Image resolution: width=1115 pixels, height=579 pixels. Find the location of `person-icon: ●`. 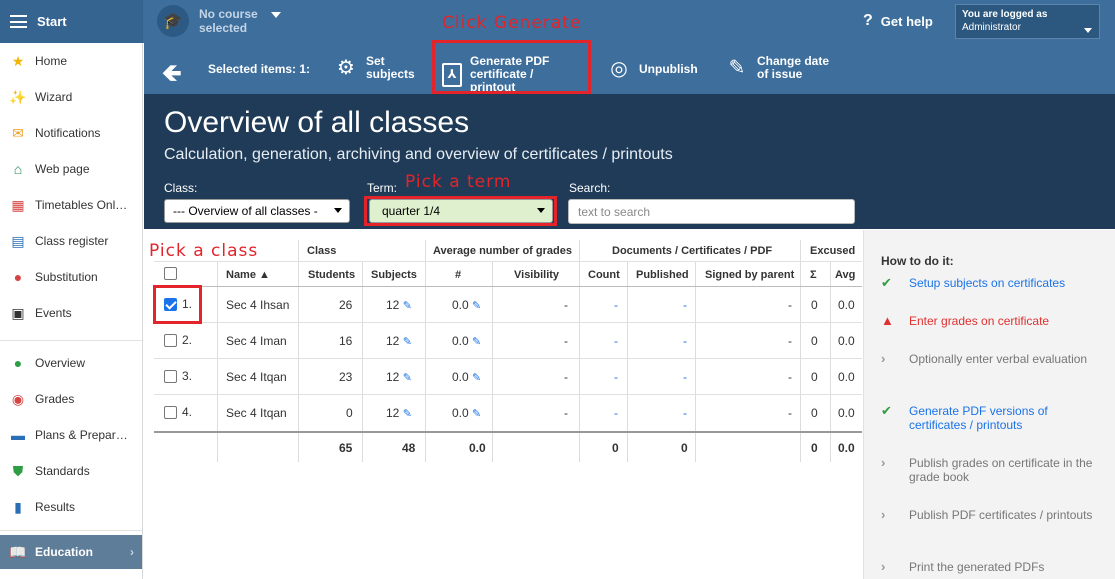

person-icon: ● is located at coordinates (18, 277).